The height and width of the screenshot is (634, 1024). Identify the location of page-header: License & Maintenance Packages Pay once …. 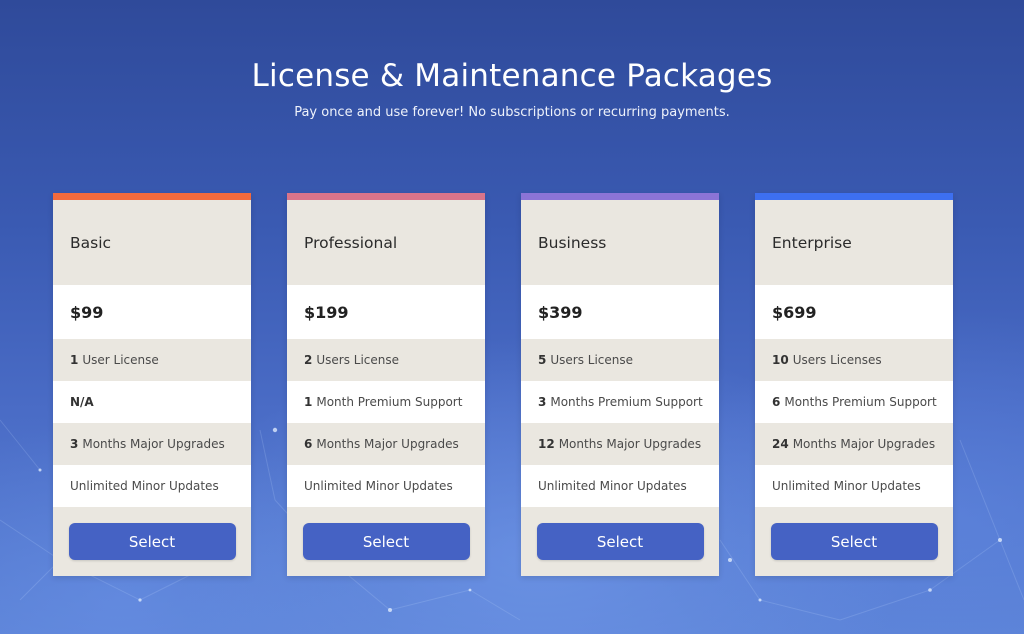
(512, 87).